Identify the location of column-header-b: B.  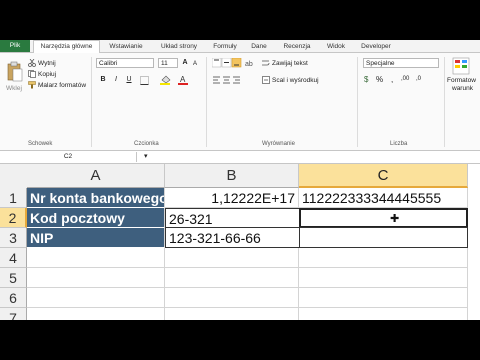
(232, 176).